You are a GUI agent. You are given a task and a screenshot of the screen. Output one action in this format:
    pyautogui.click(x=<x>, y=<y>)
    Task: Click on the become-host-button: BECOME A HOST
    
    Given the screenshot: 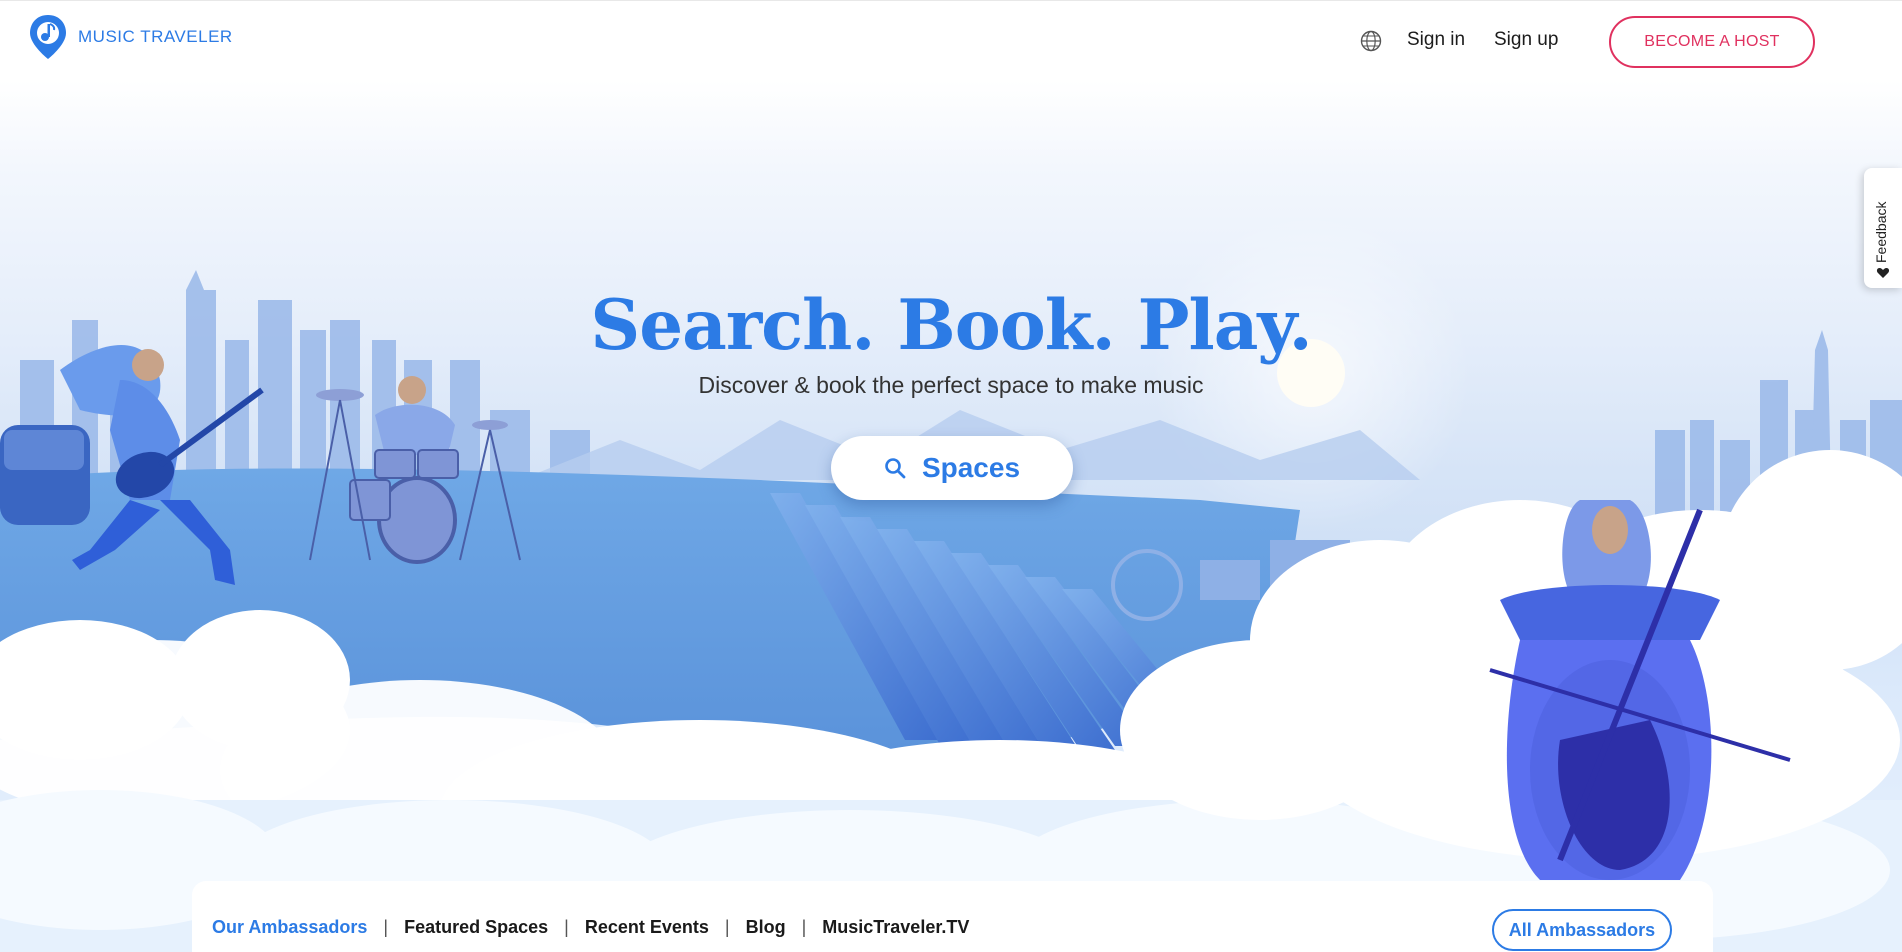 What is the action you would take?
    pyautogui.click(x=1712, y=42)
    